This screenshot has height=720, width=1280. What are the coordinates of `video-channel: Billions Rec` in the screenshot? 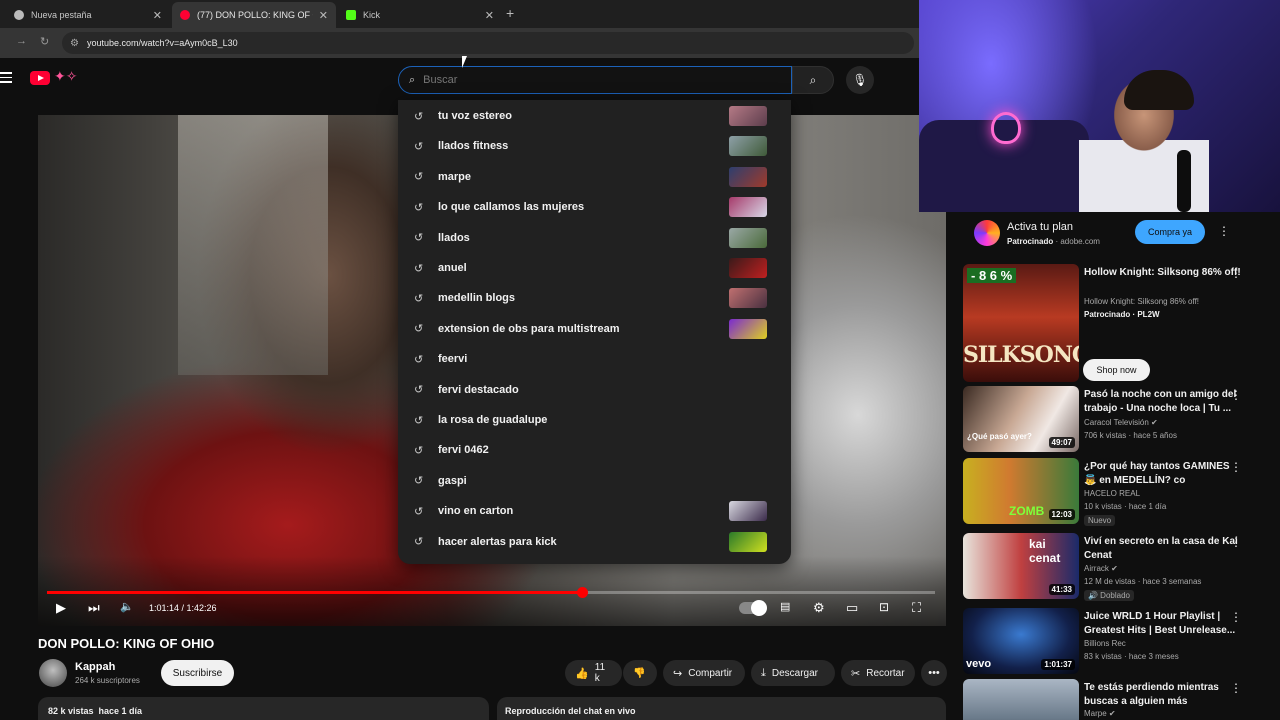 It's located at (1105, 643).